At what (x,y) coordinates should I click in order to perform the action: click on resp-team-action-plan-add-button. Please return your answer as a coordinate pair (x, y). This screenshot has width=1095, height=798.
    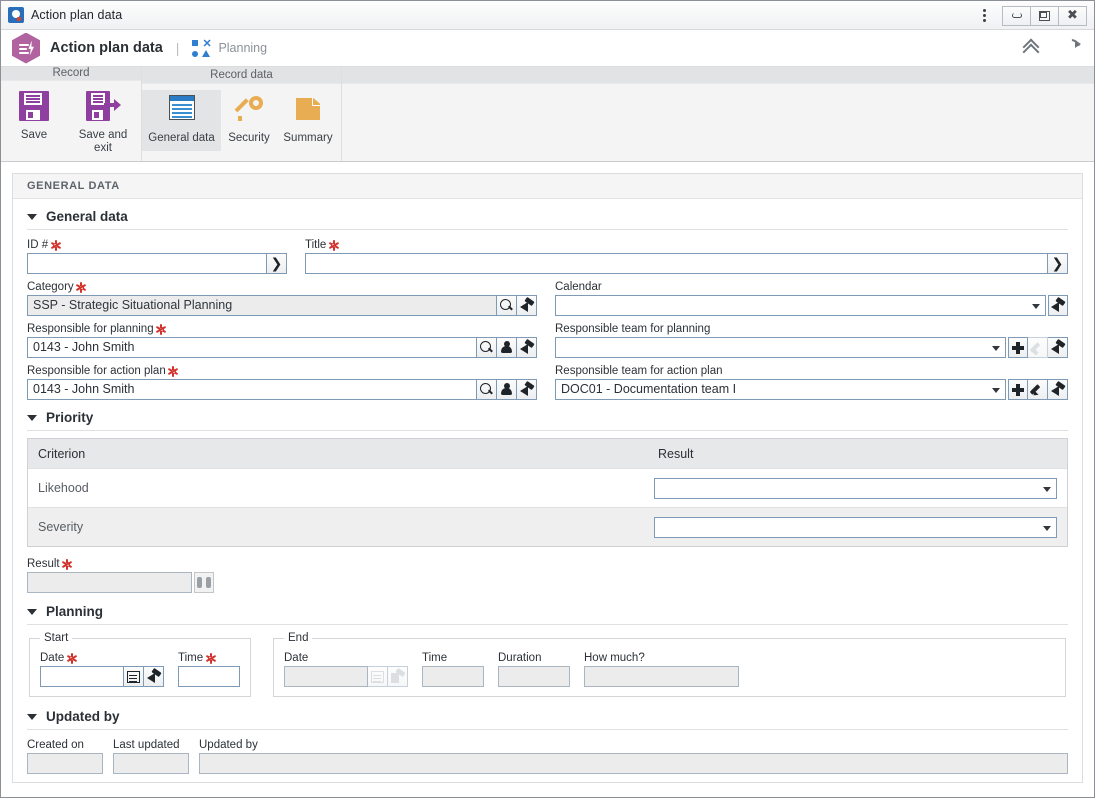
    Looking at the image, I should click on (1018, 389).